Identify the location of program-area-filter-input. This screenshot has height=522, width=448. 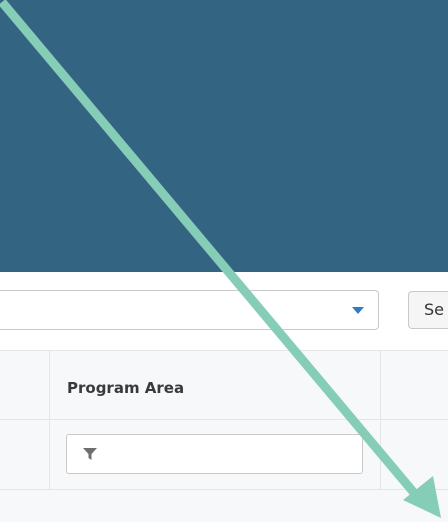
(214, 454).